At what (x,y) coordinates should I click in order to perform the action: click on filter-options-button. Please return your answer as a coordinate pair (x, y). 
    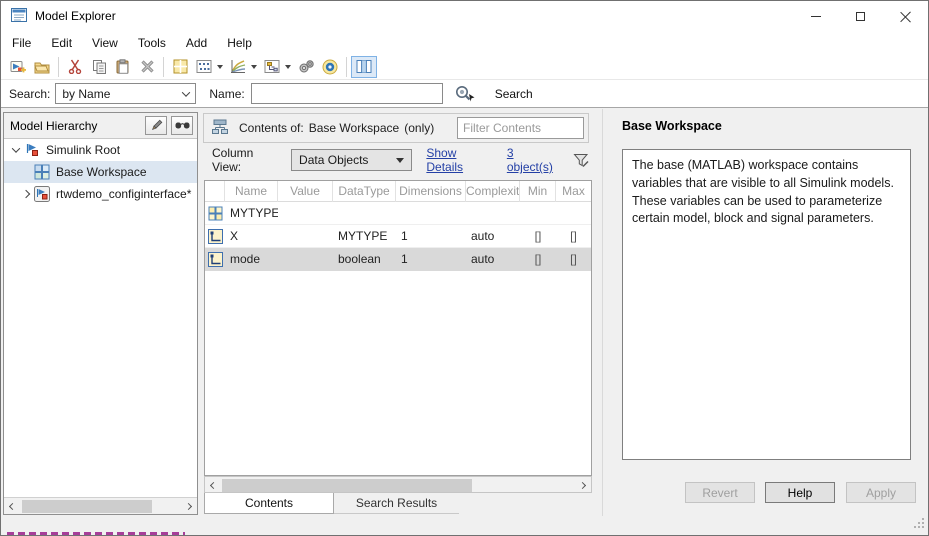
    Looking at the image, I should click on (581, 160).